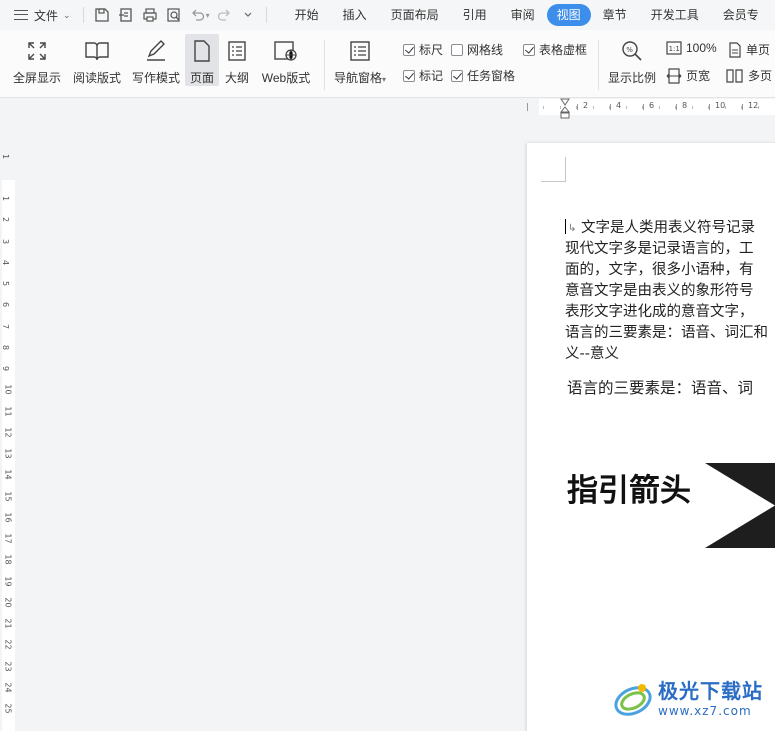 The width and height of the screenshot is (775, 731). Describe the element at coordinates (286, 62) in the screenshot. I see `web-layout-button: Web版式` at that location.